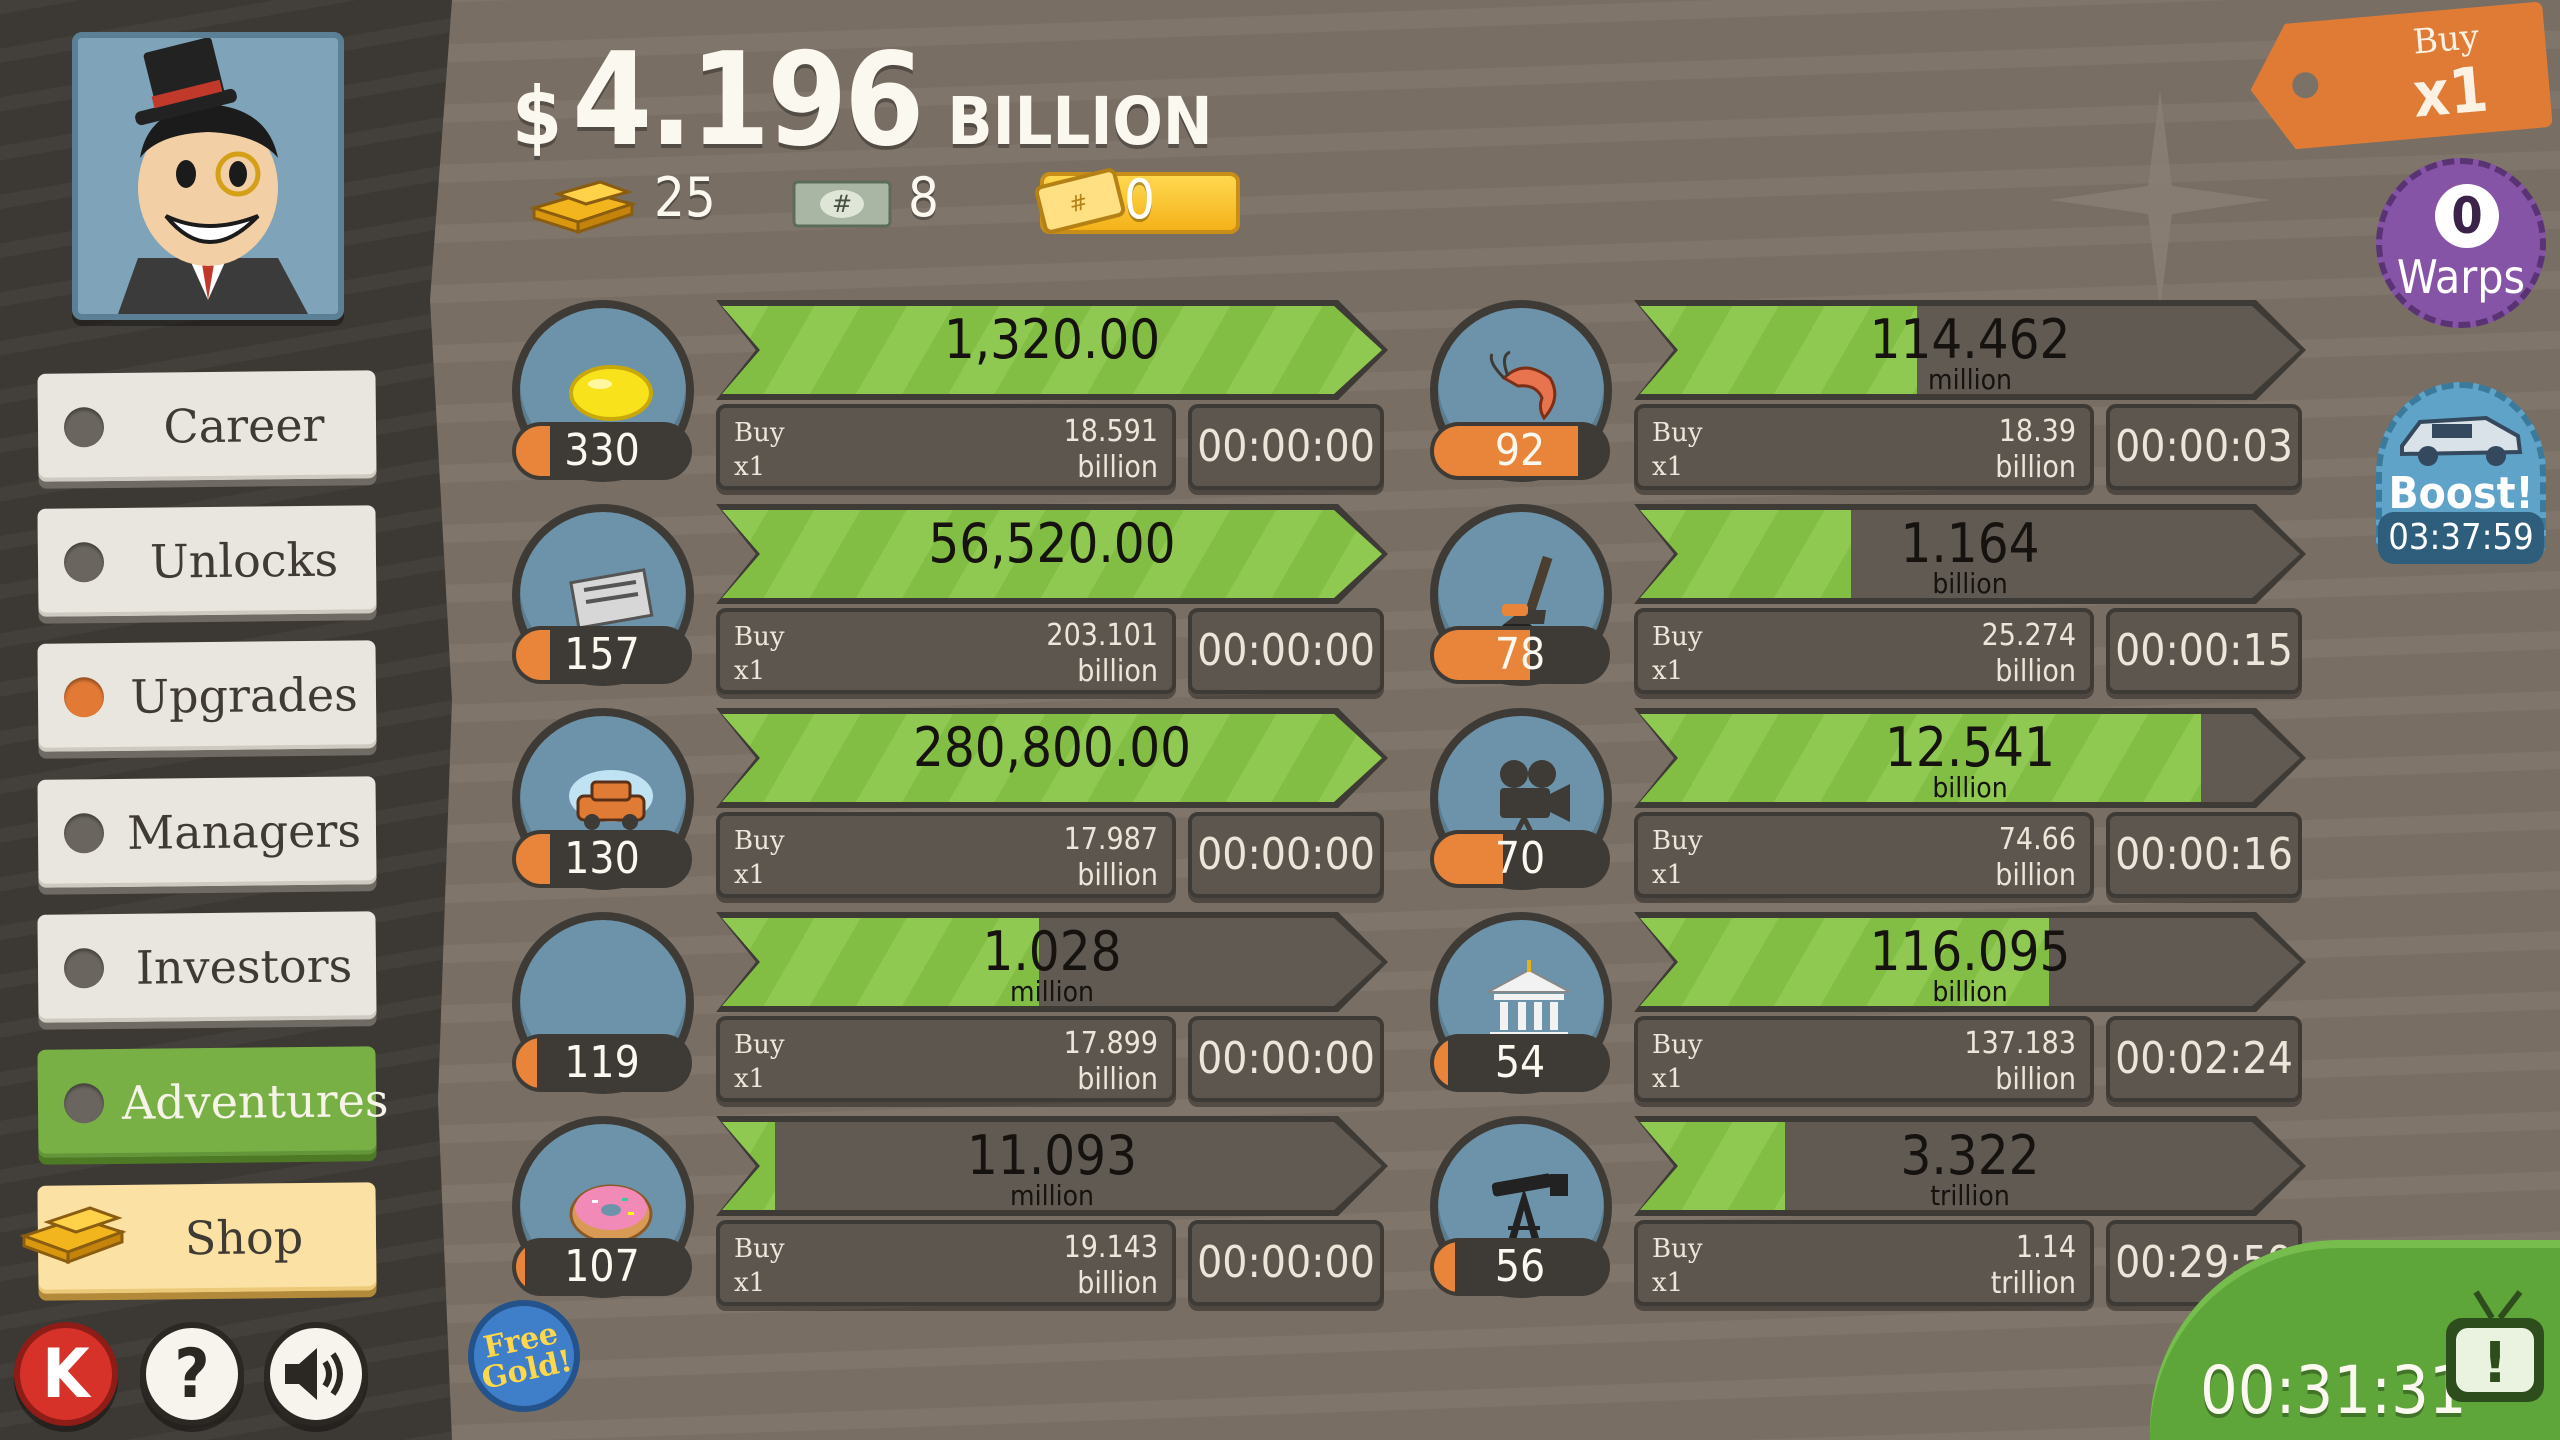 This screenshot has height=1440, width=2560. Describe the element at coordinates (1970, 747) in the screenshot. I see `revenue-amount: 12.541` at that location.